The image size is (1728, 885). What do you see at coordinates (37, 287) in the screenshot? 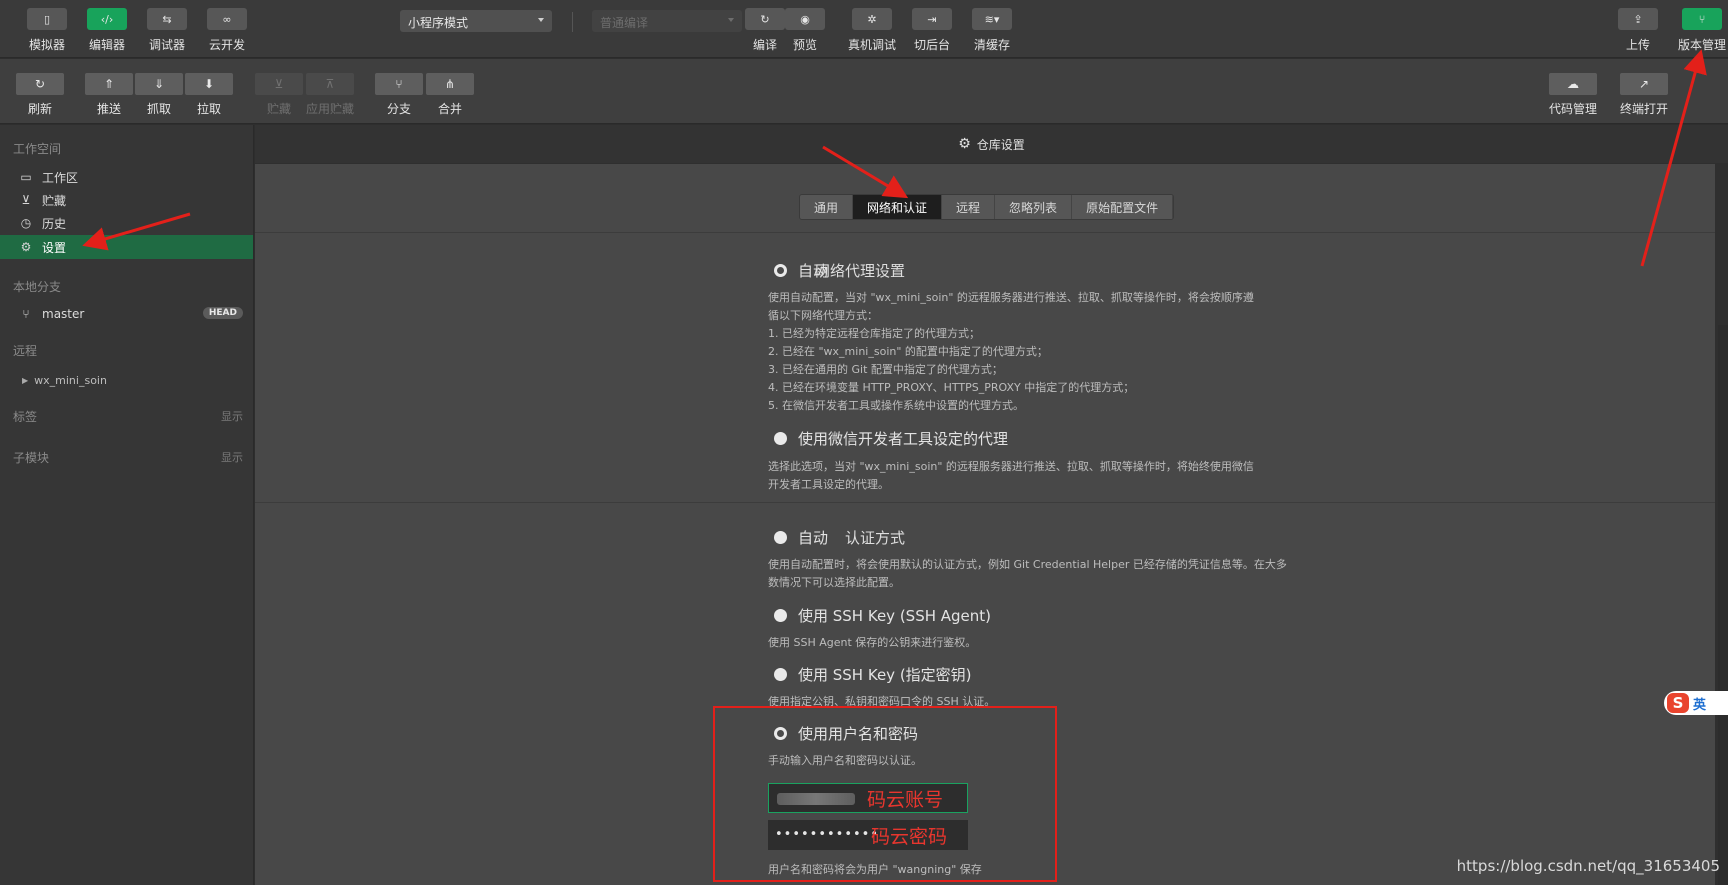
I see `local-branch-heading: 本地分支` at bounding box center [37, 287].